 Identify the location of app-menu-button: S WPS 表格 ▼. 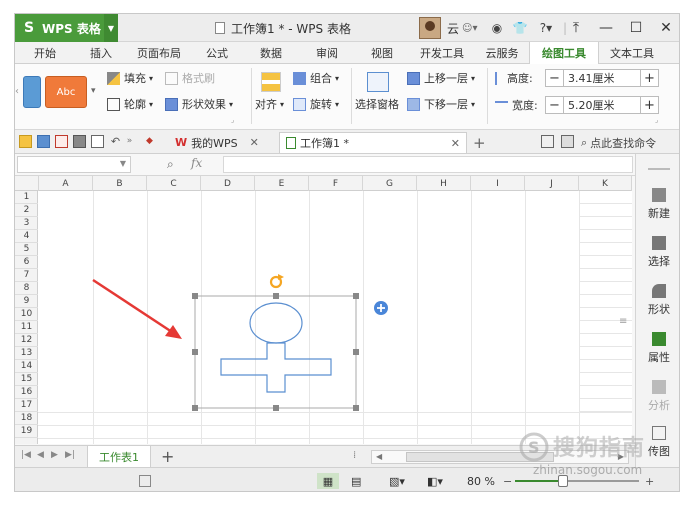
(66, 28).